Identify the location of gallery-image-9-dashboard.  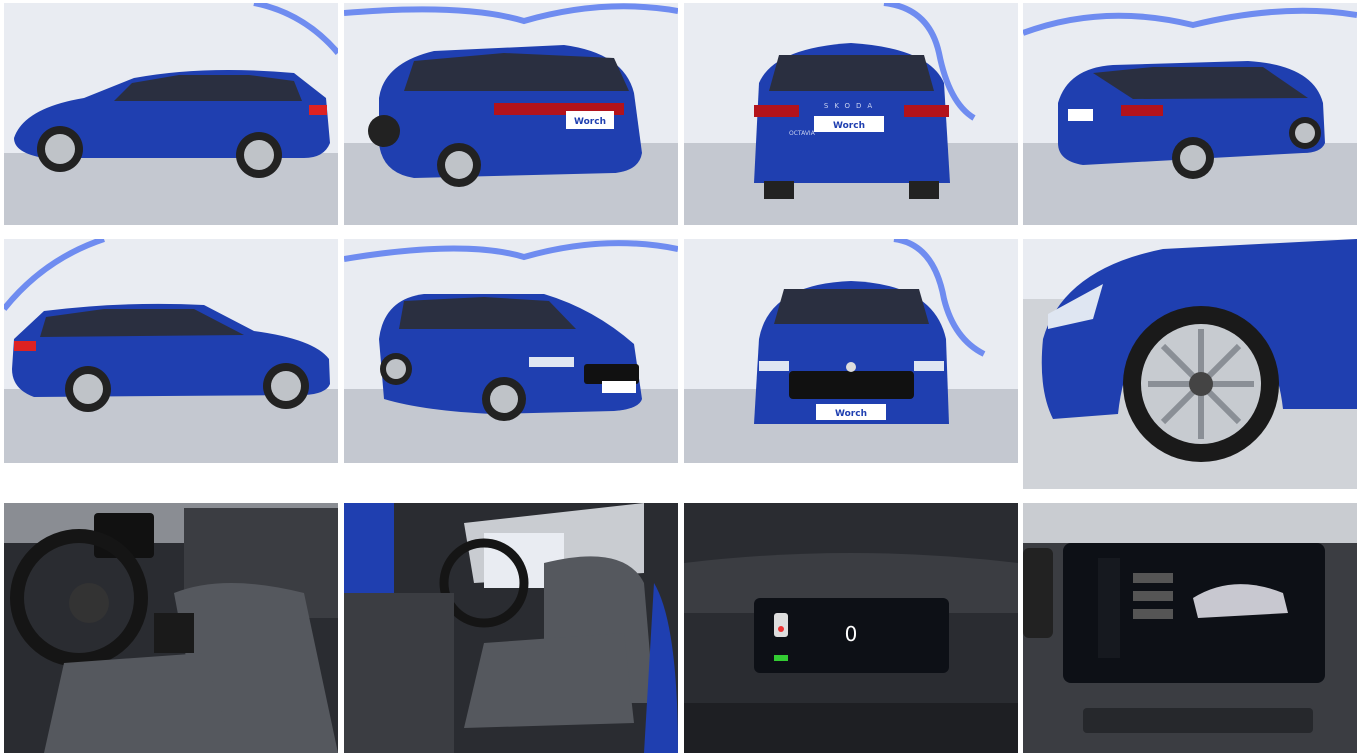
(171, 628).